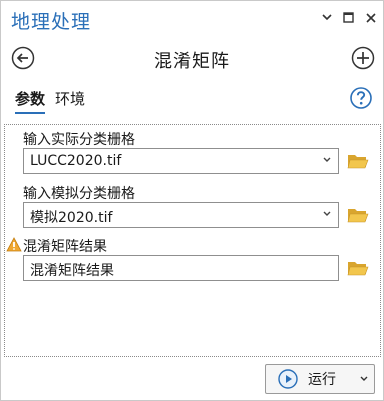 The width and height of the screenshot is (384, 401). What do you see at coordinates (326, 17) in the screenshot?
I see `options-dropdown-icon` at bounding box center [326, 17].